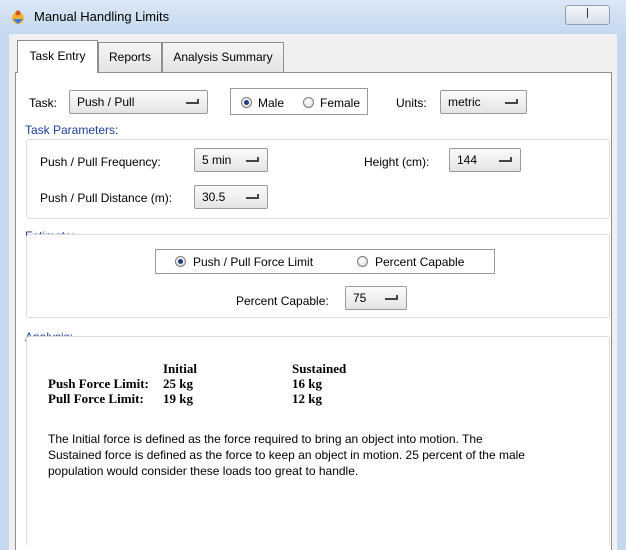  I want to click on tab-label: Task Entry, so click(57, 56).